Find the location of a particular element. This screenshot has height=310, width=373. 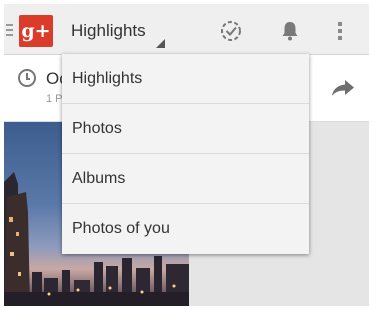

share-icon is located at coordinates (343, 88).